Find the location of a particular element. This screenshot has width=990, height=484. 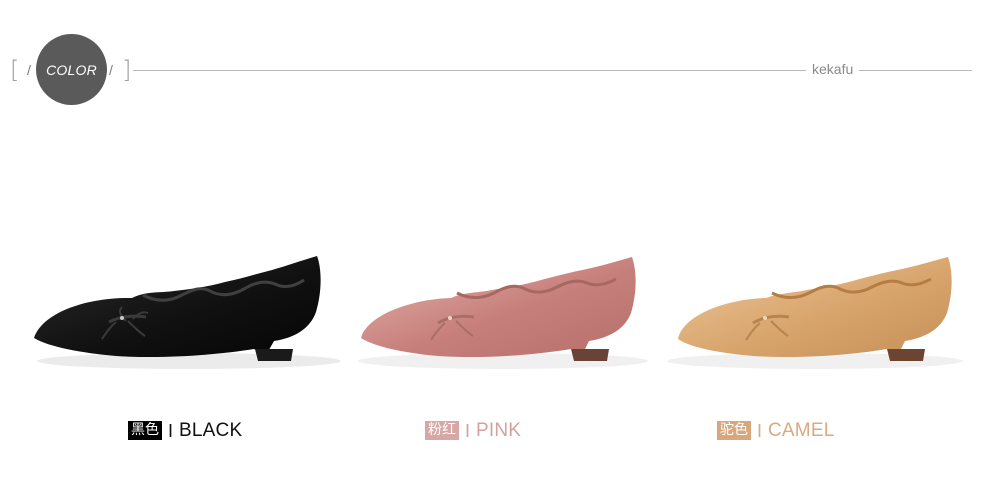

caption-pink: 粉红 I PINK is located at coordinates (473, 430).